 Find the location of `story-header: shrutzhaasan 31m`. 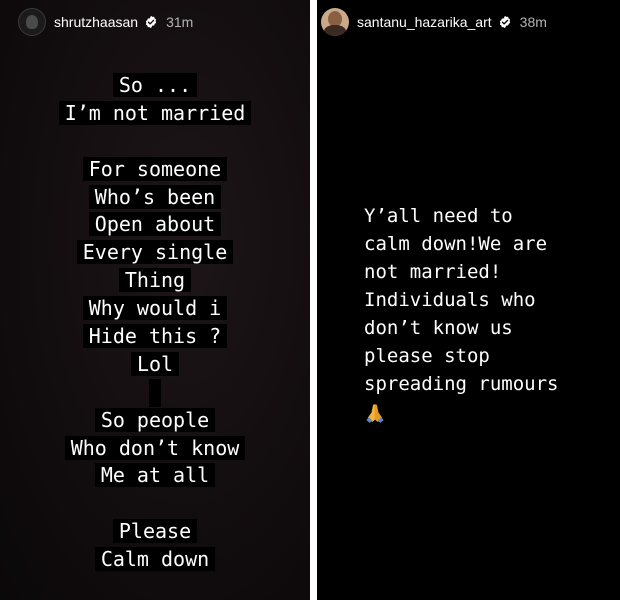

story-header: shrutzhaasan 31m is located at coordinates (160, 22).